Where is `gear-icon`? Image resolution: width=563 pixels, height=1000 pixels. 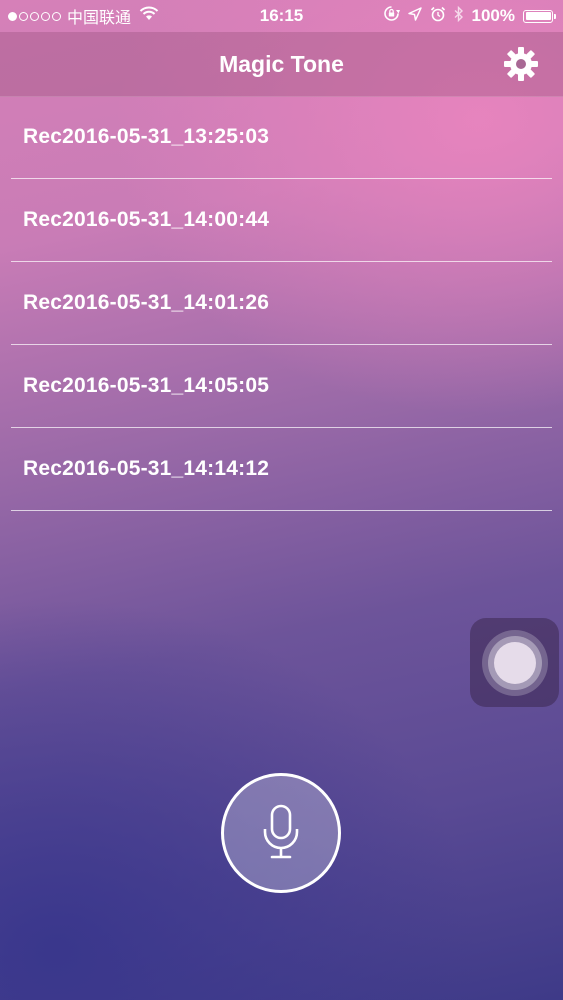 gear-icon is located at coordinates (521, 64).